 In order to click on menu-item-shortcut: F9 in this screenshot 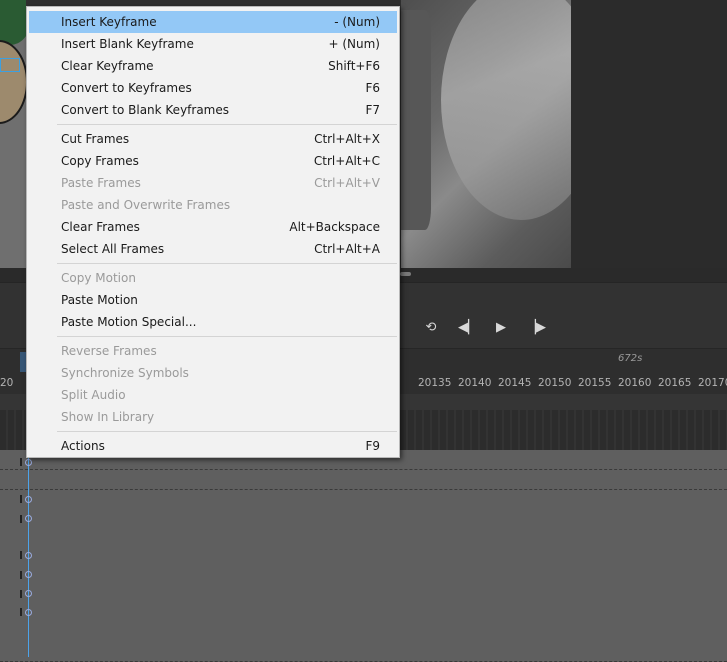, I will do `click(372, 446)`.